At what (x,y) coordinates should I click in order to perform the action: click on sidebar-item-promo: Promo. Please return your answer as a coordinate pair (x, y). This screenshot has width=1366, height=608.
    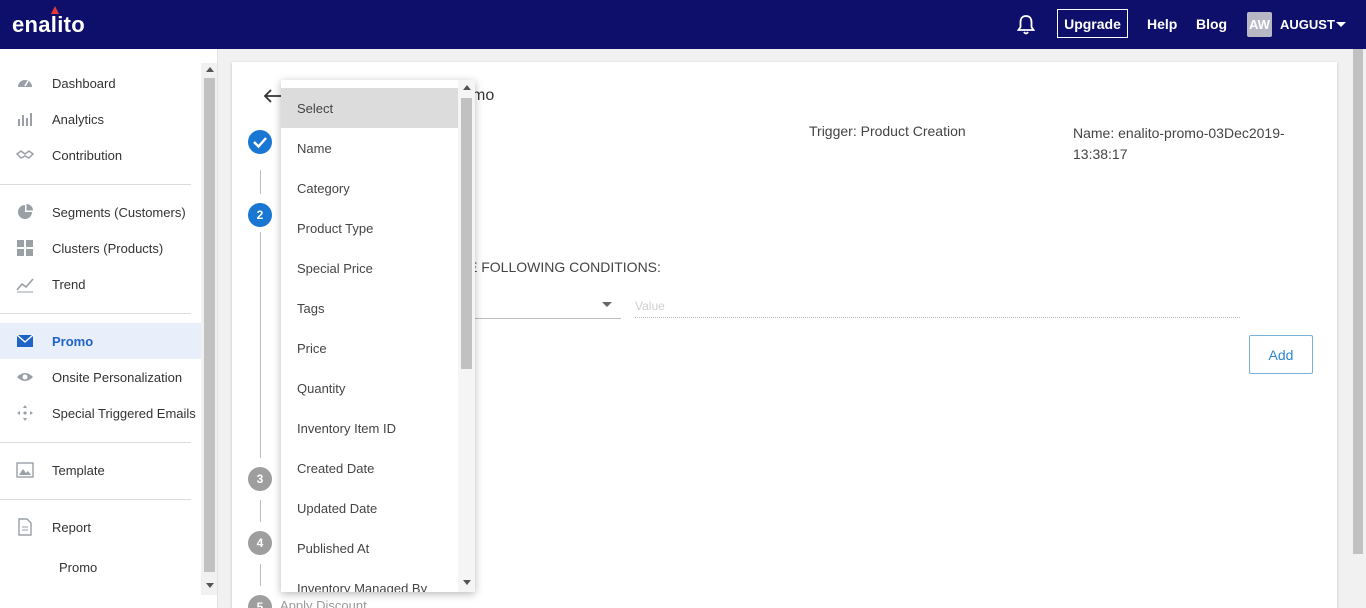
    Looking at the image, I should click on (100, 341).